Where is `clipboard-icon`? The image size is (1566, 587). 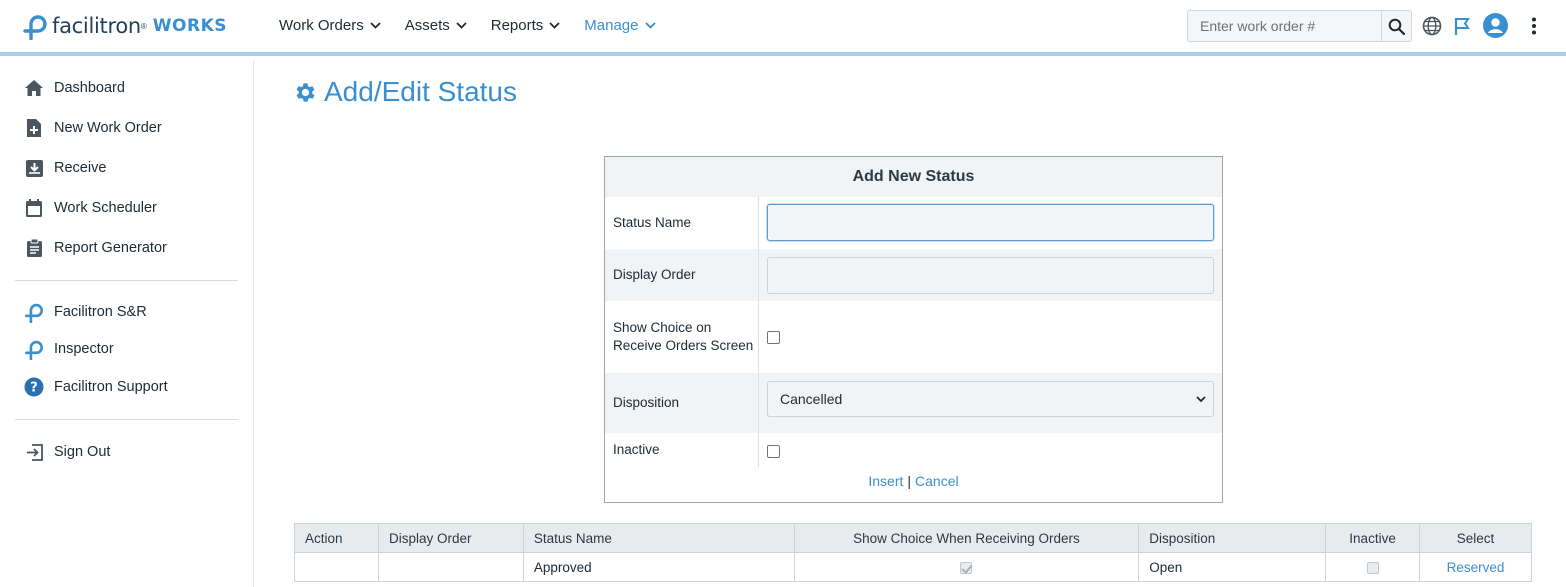
clipboard-icon is located at coordinates (34, 248).